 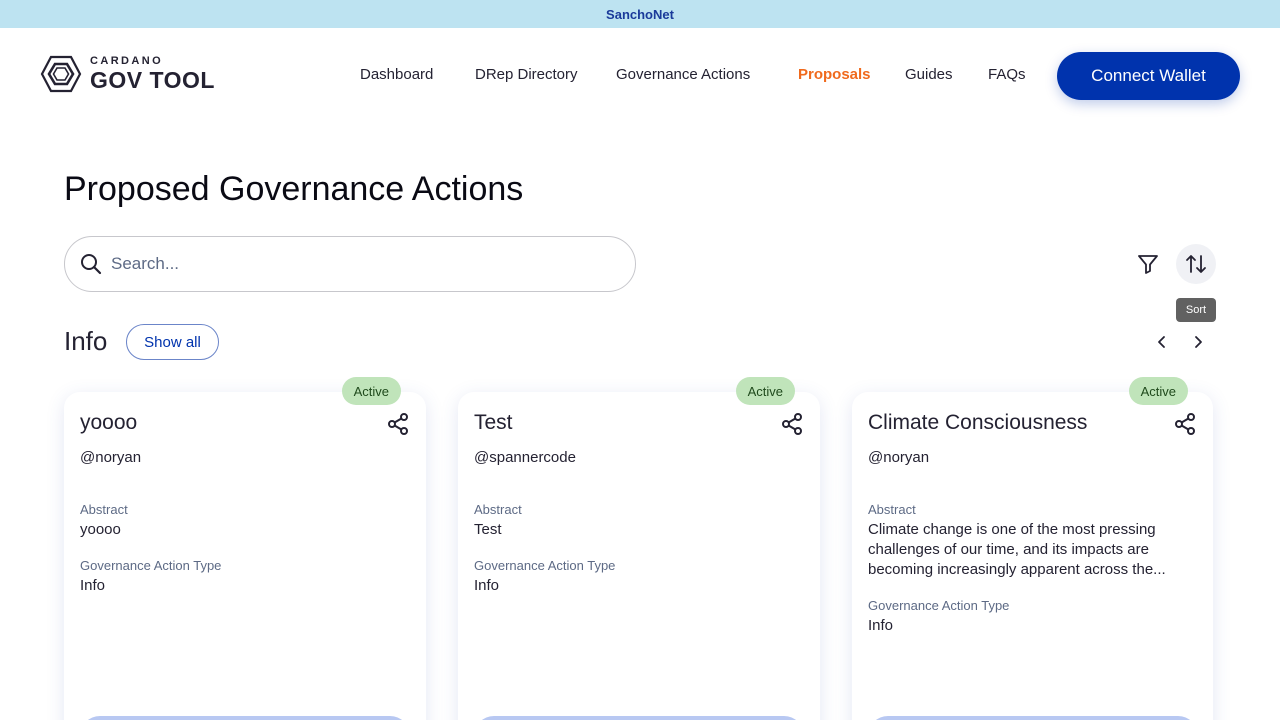 I want to click on carousel-prev-button, so click(x=1162, y=342).